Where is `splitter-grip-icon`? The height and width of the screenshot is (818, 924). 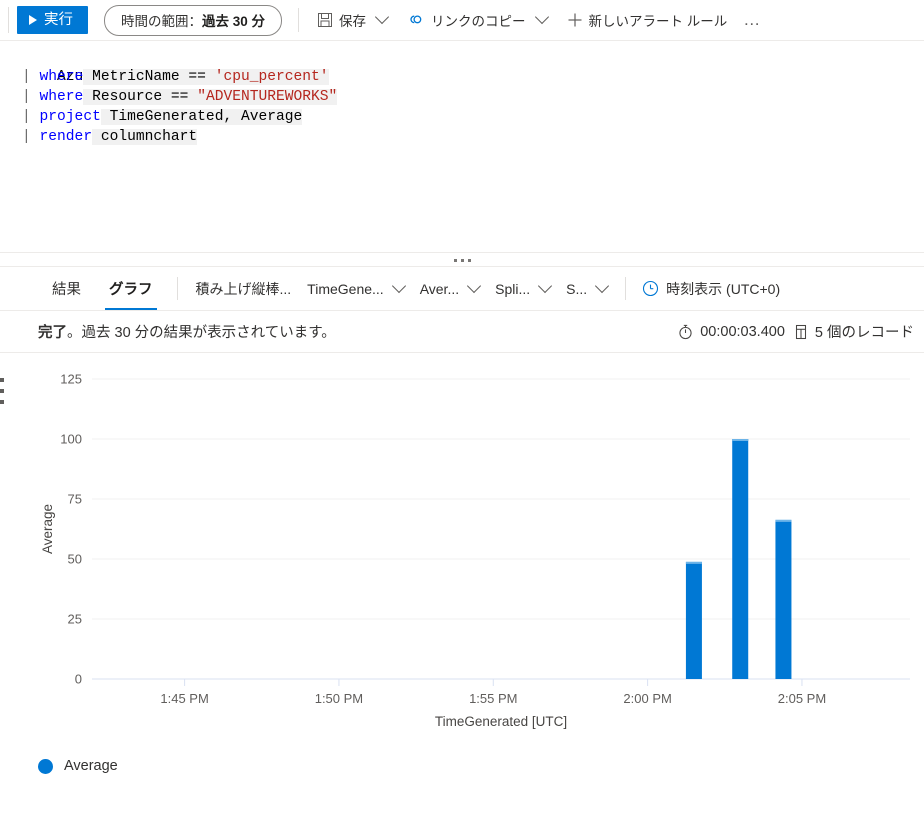 splitter-grip-icon is located at coordinates (462, 260).